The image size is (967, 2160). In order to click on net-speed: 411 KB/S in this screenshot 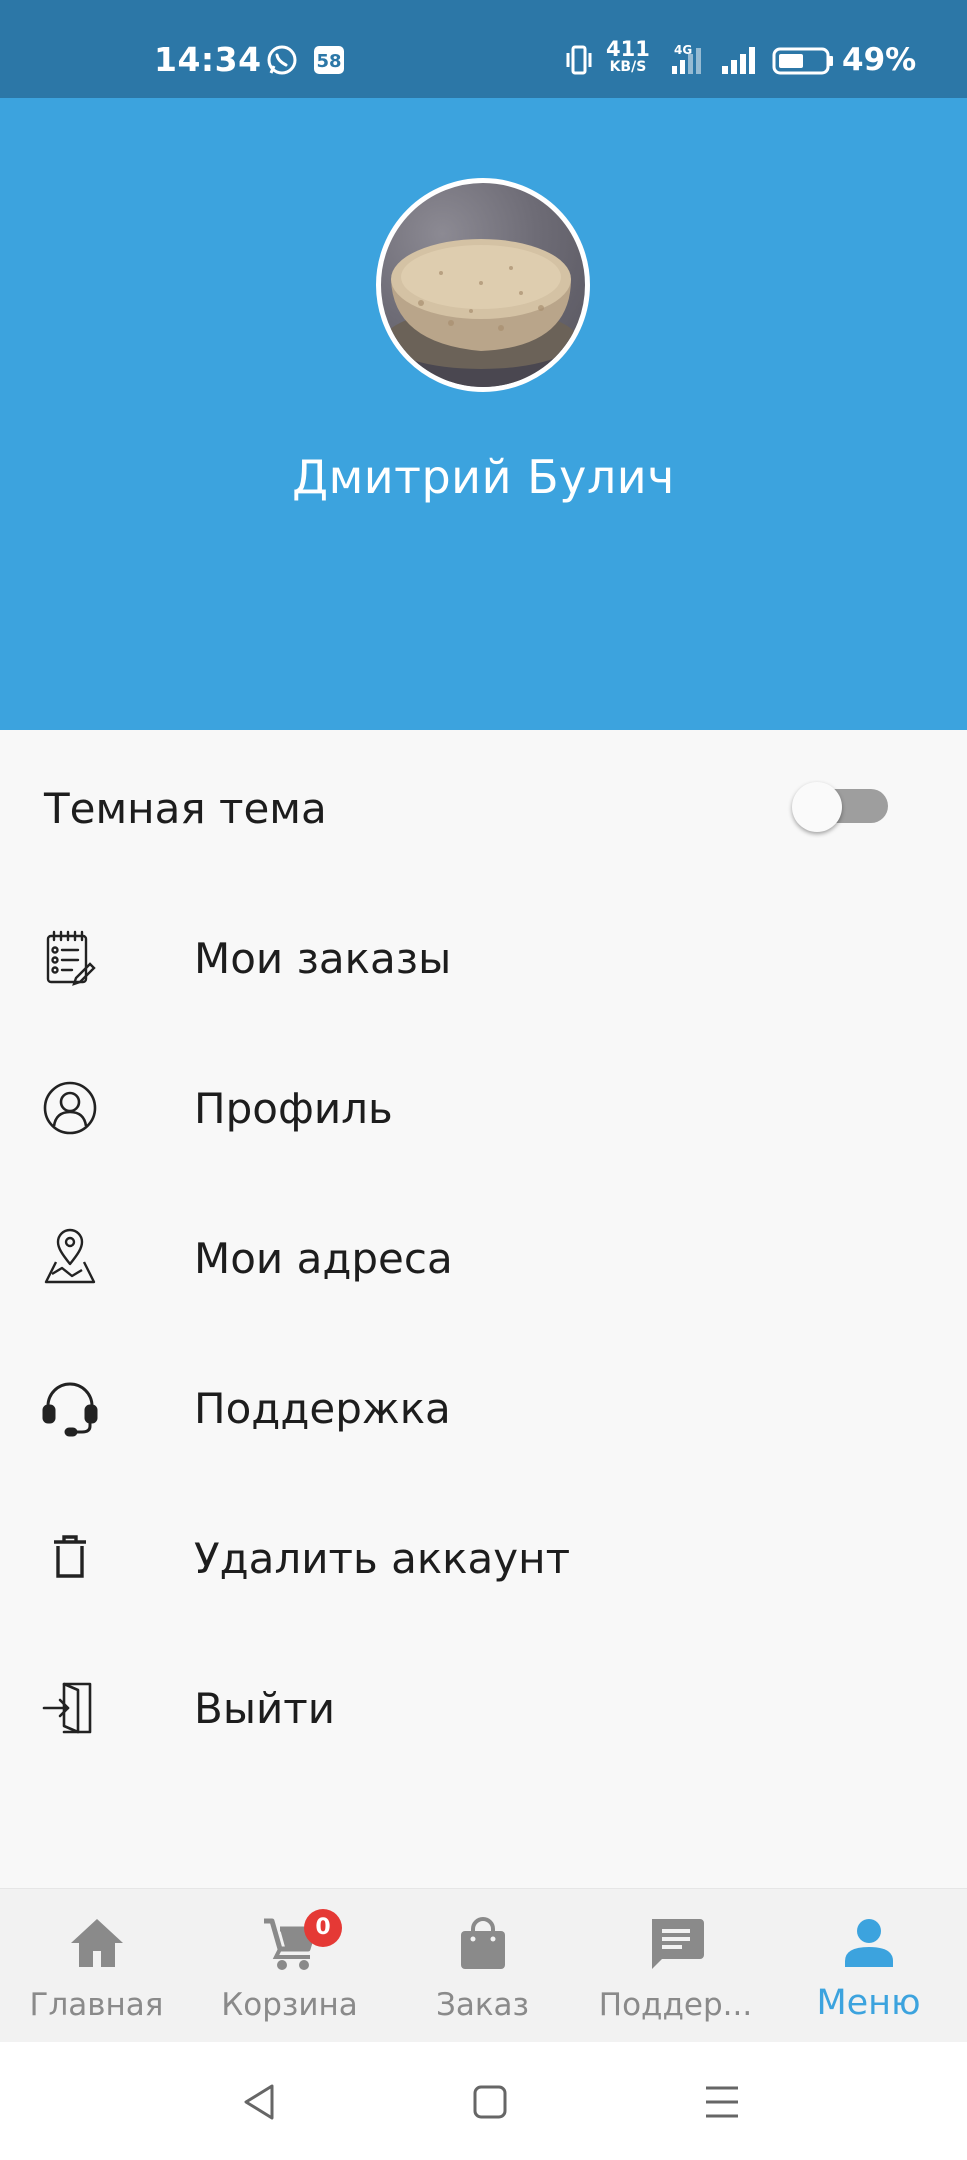, I will do `click(628, 56)`.